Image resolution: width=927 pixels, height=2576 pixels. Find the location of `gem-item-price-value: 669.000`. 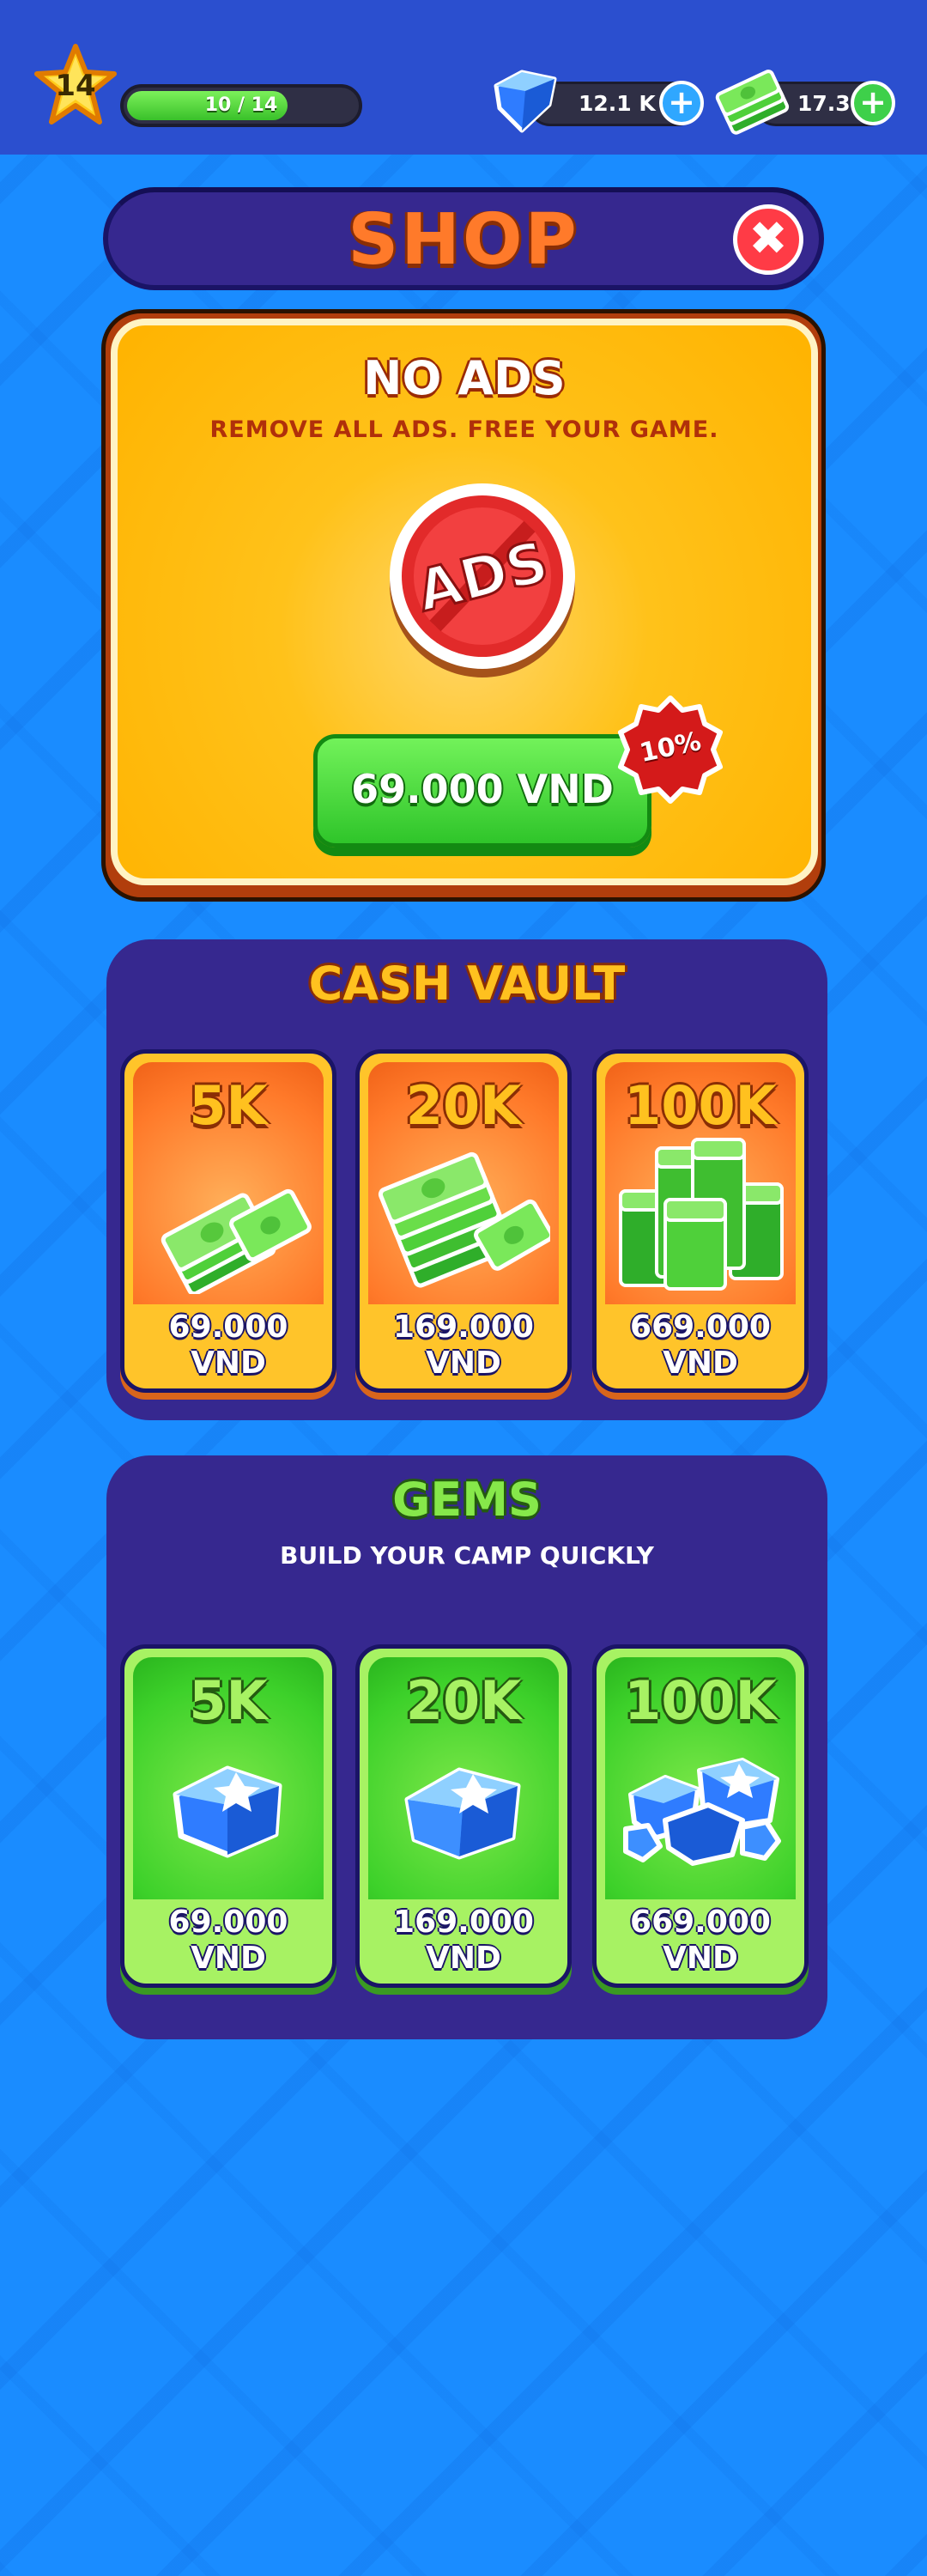

gem-item-price-value: 669.000 is located at coordinates (700, 1923).